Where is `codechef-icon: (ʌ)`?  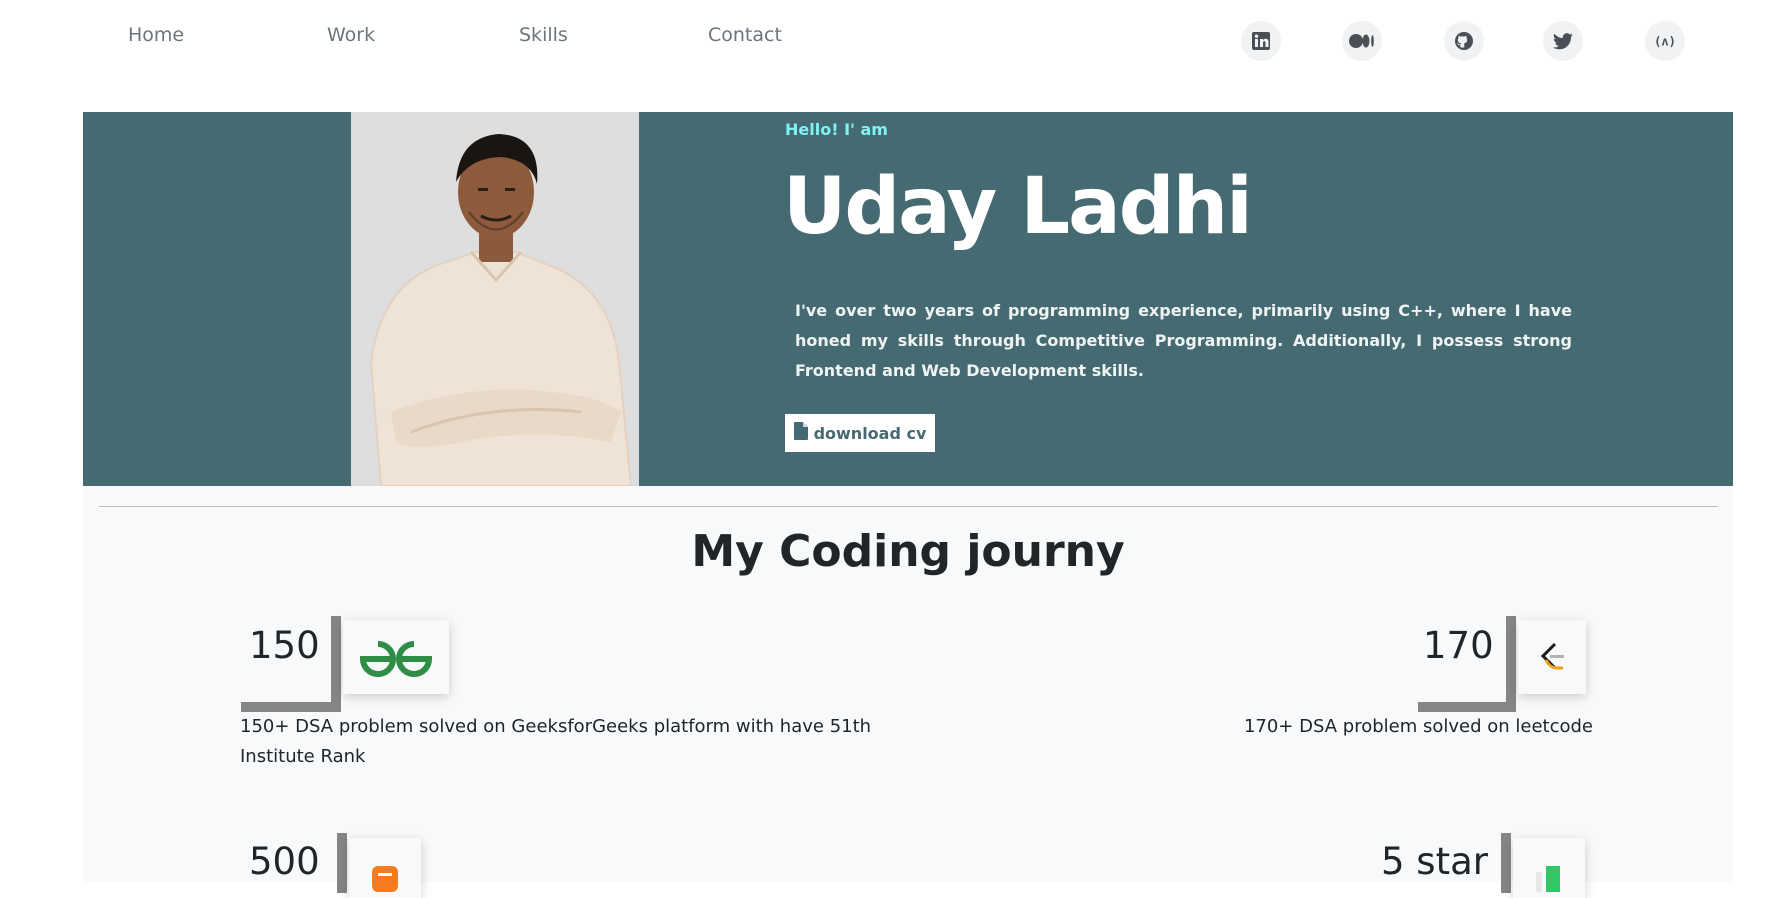 codechef-icon: (ʌ) is located at coordinates (1665, 41).